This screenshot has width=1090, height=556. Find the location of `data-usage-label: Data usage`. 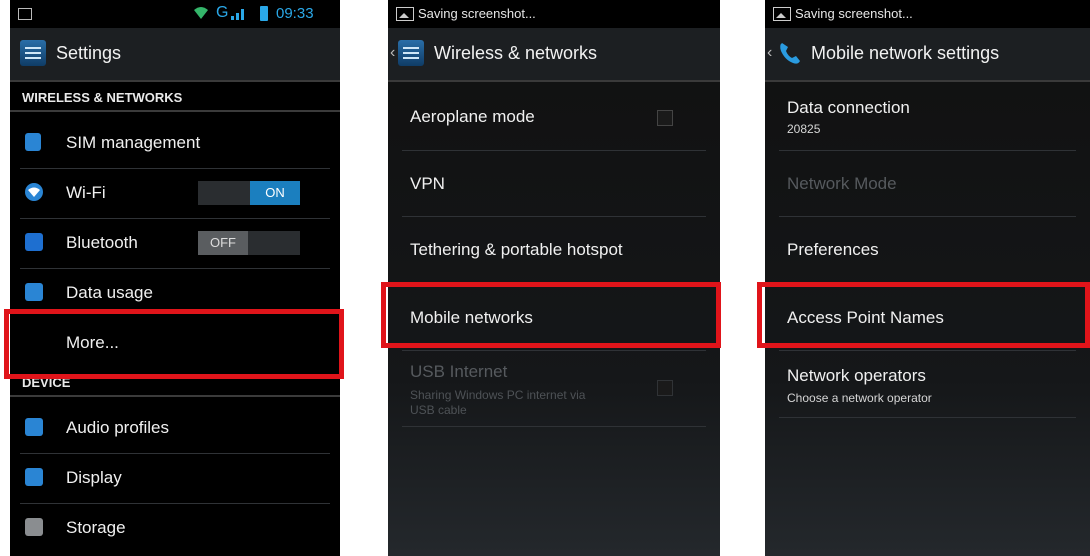

data-usage-label: Data usage is located at coordinates (109, 292).